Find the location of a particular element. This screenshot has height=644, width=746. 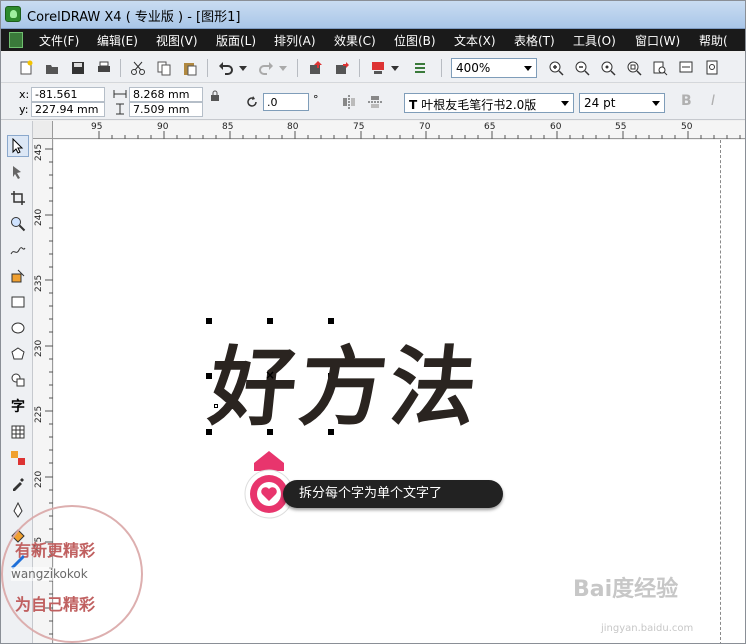

crop-tool-icon is located at coordinates (18, 198).